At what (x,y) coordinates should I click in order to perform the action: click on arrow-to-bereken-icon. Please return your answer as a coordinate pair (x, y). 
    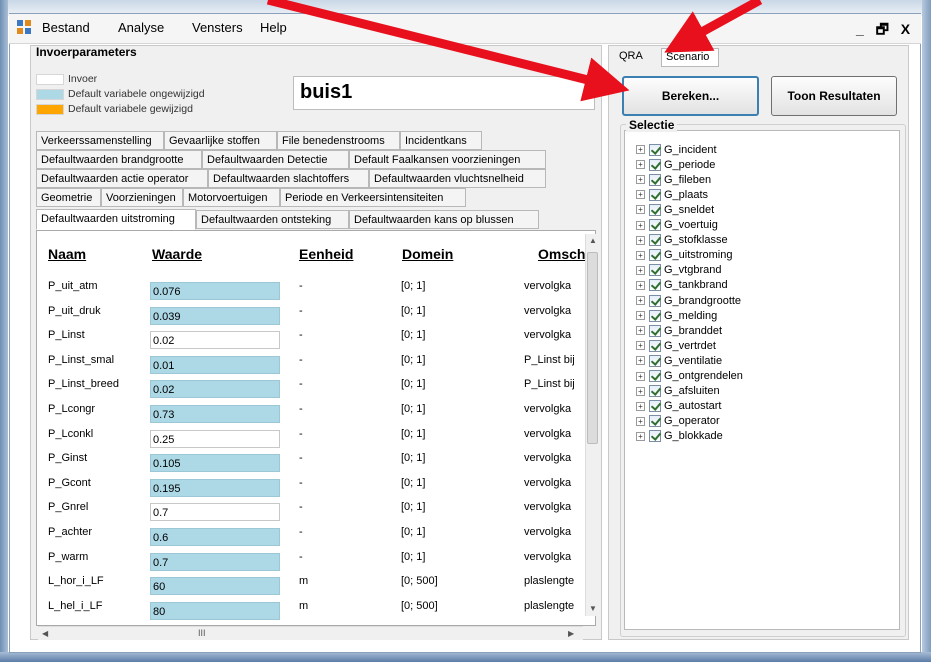
    Looking at the image, I should click on (448, 51).